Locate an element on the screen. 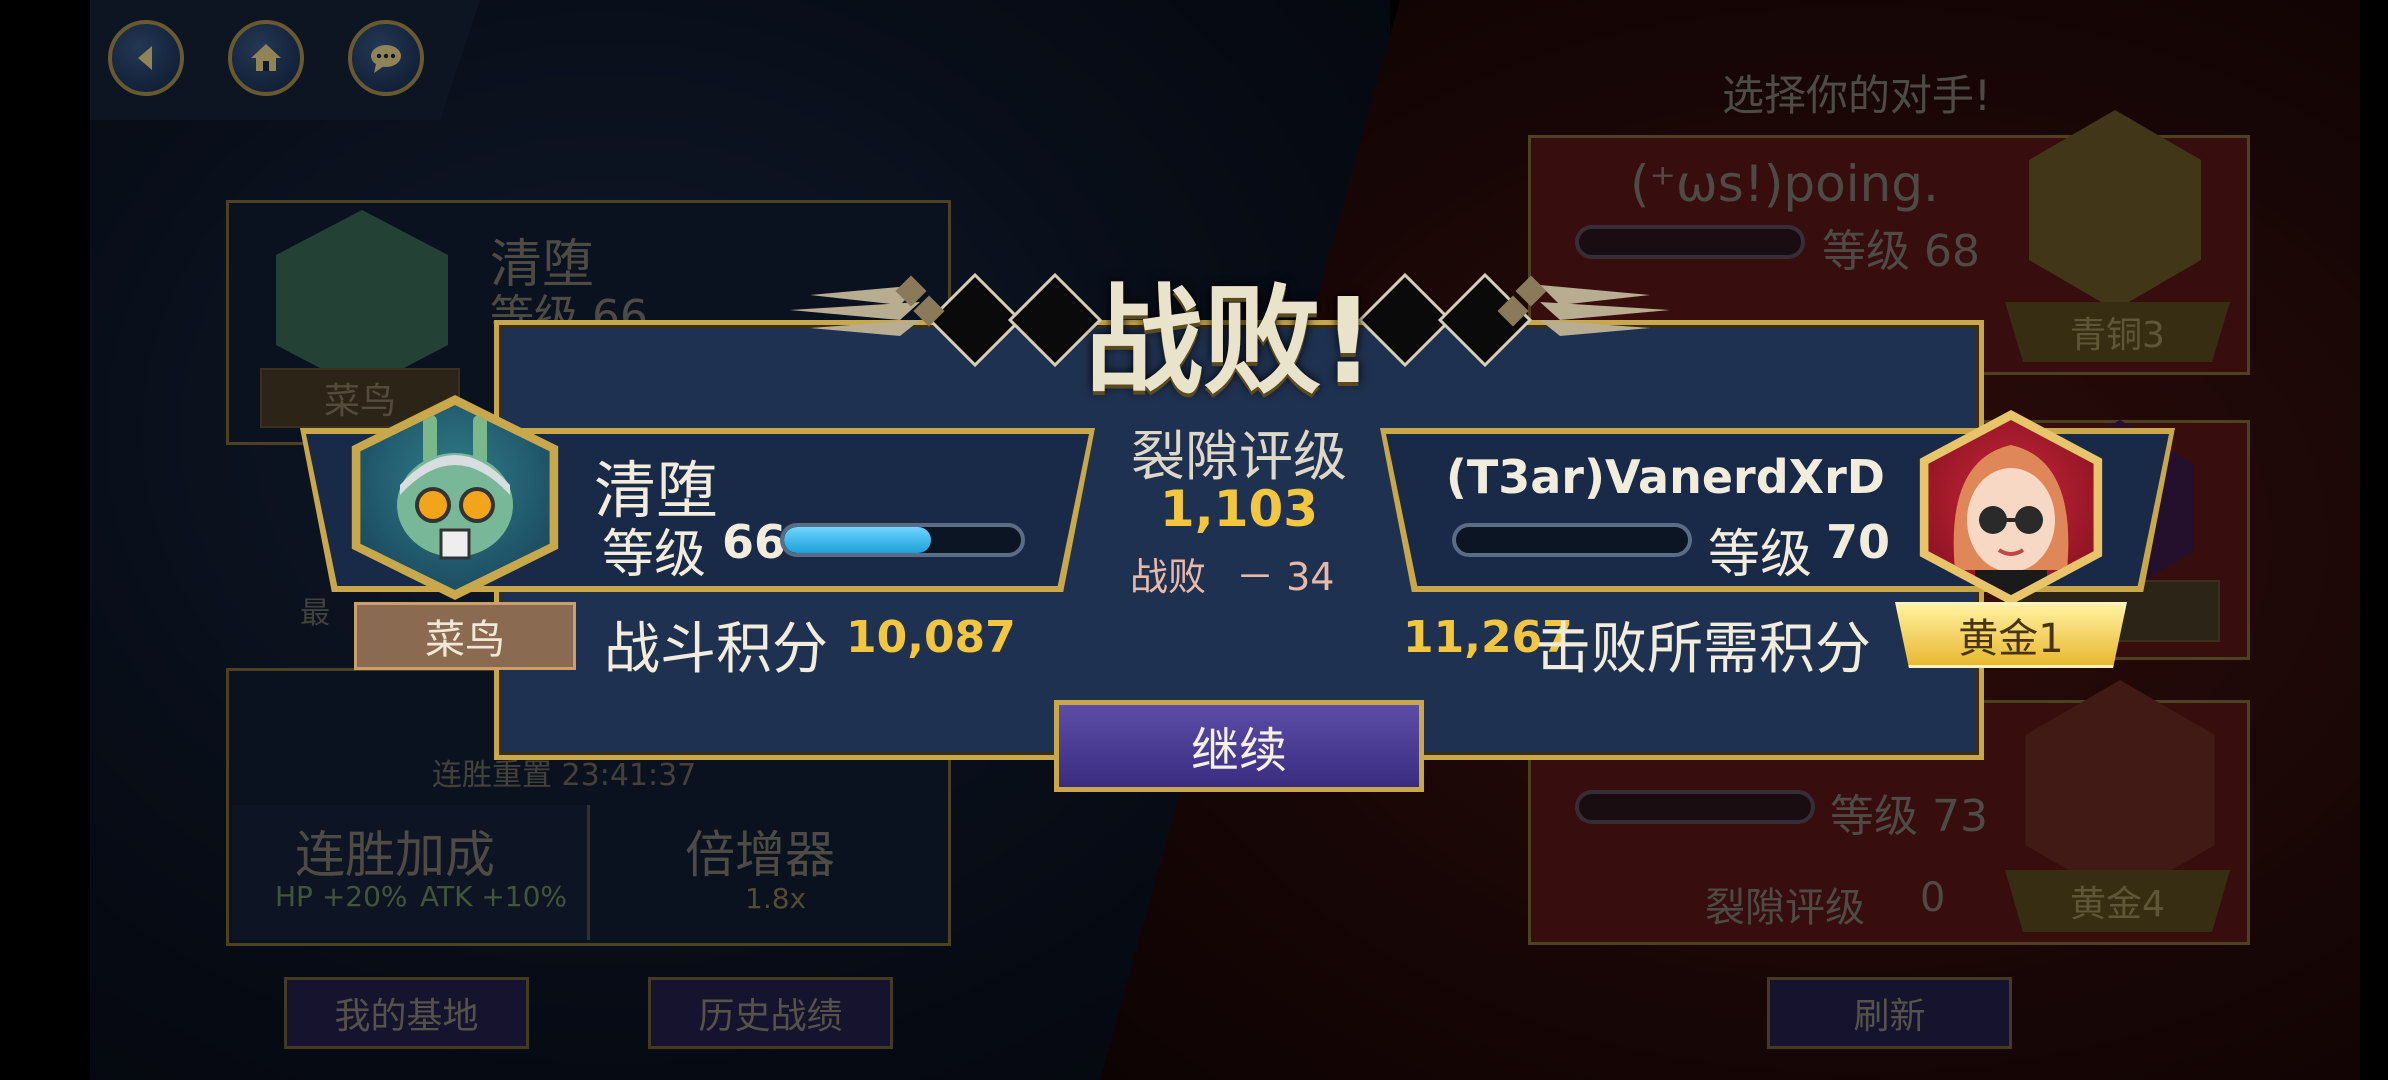 The height and width of the screenshot is (1080, 2388). loss-delta: － 34 is located at coordinates (1285, 577).